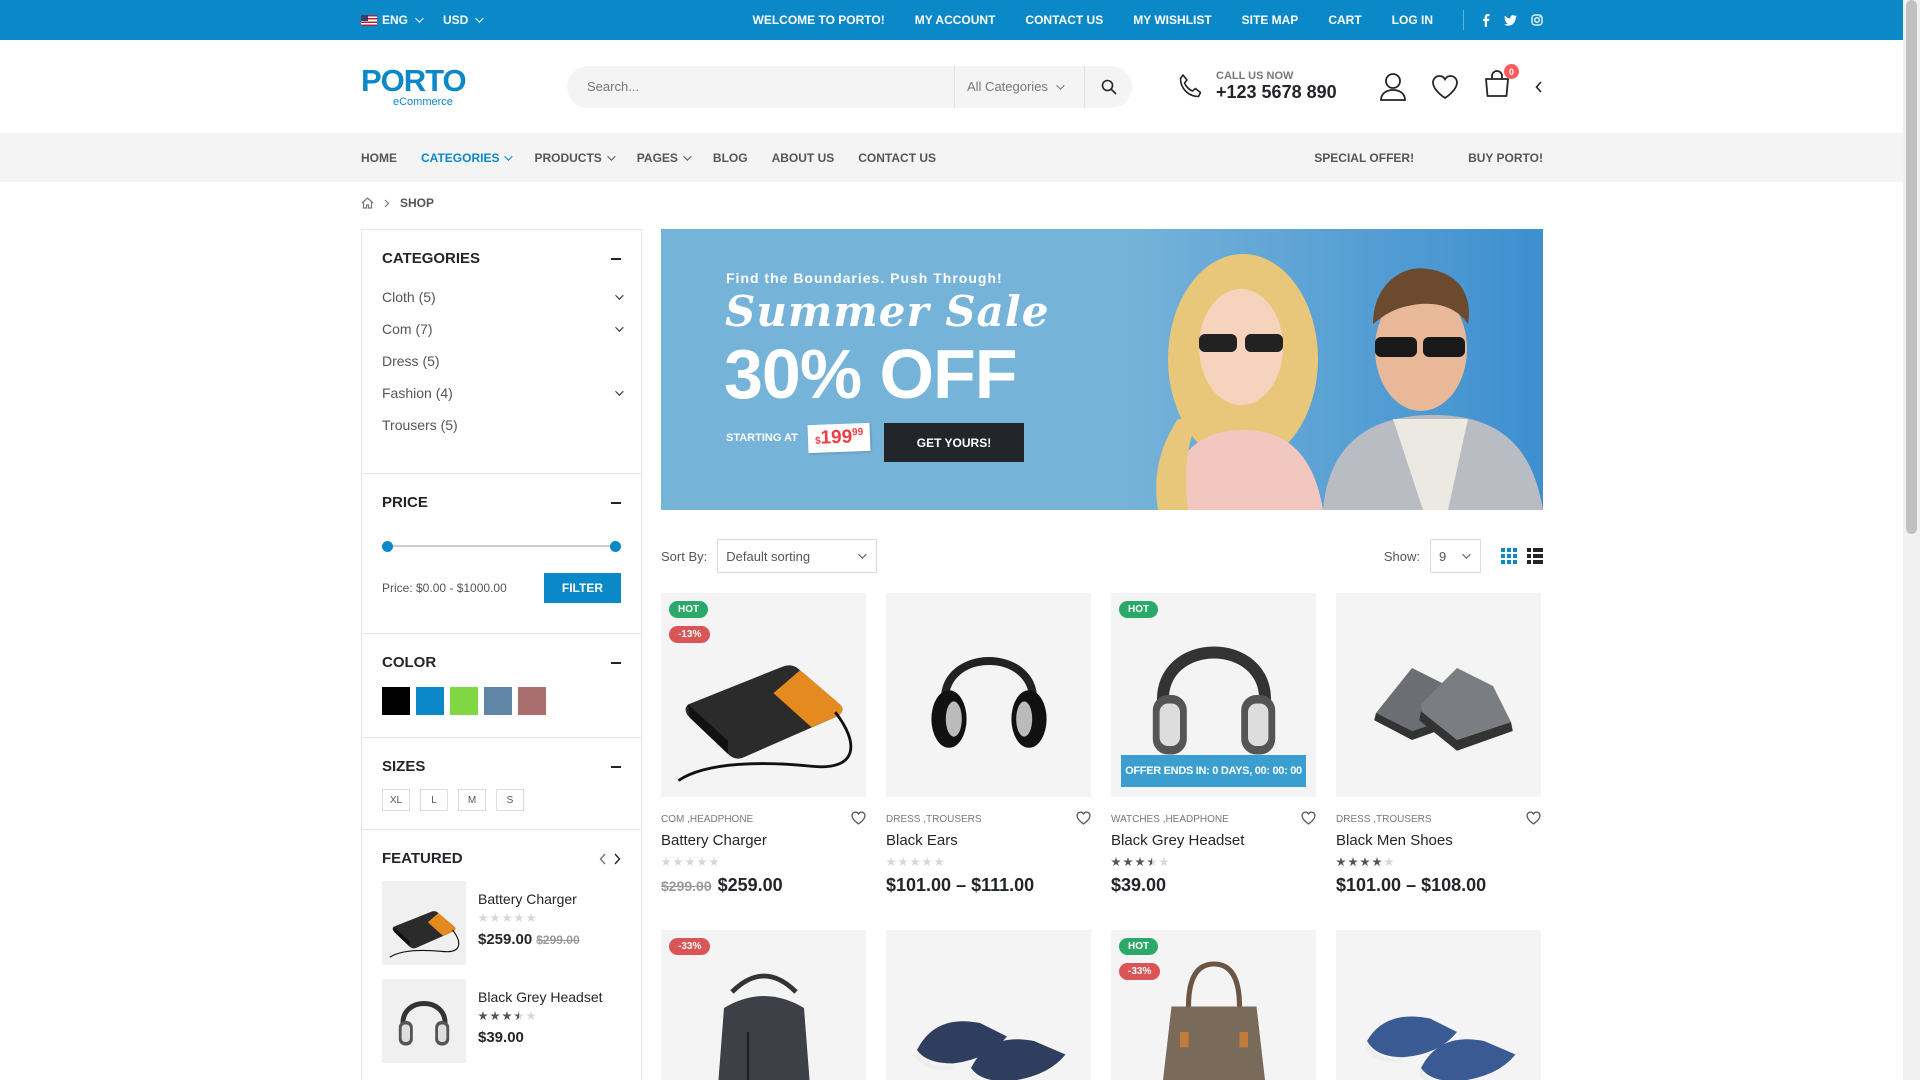 This screenshot has height=1080, width=1920. What do you see at coordinates (797, 556) in the screenshot?
I see `sort-select: Default sorting` at bounding box center [797, 556].